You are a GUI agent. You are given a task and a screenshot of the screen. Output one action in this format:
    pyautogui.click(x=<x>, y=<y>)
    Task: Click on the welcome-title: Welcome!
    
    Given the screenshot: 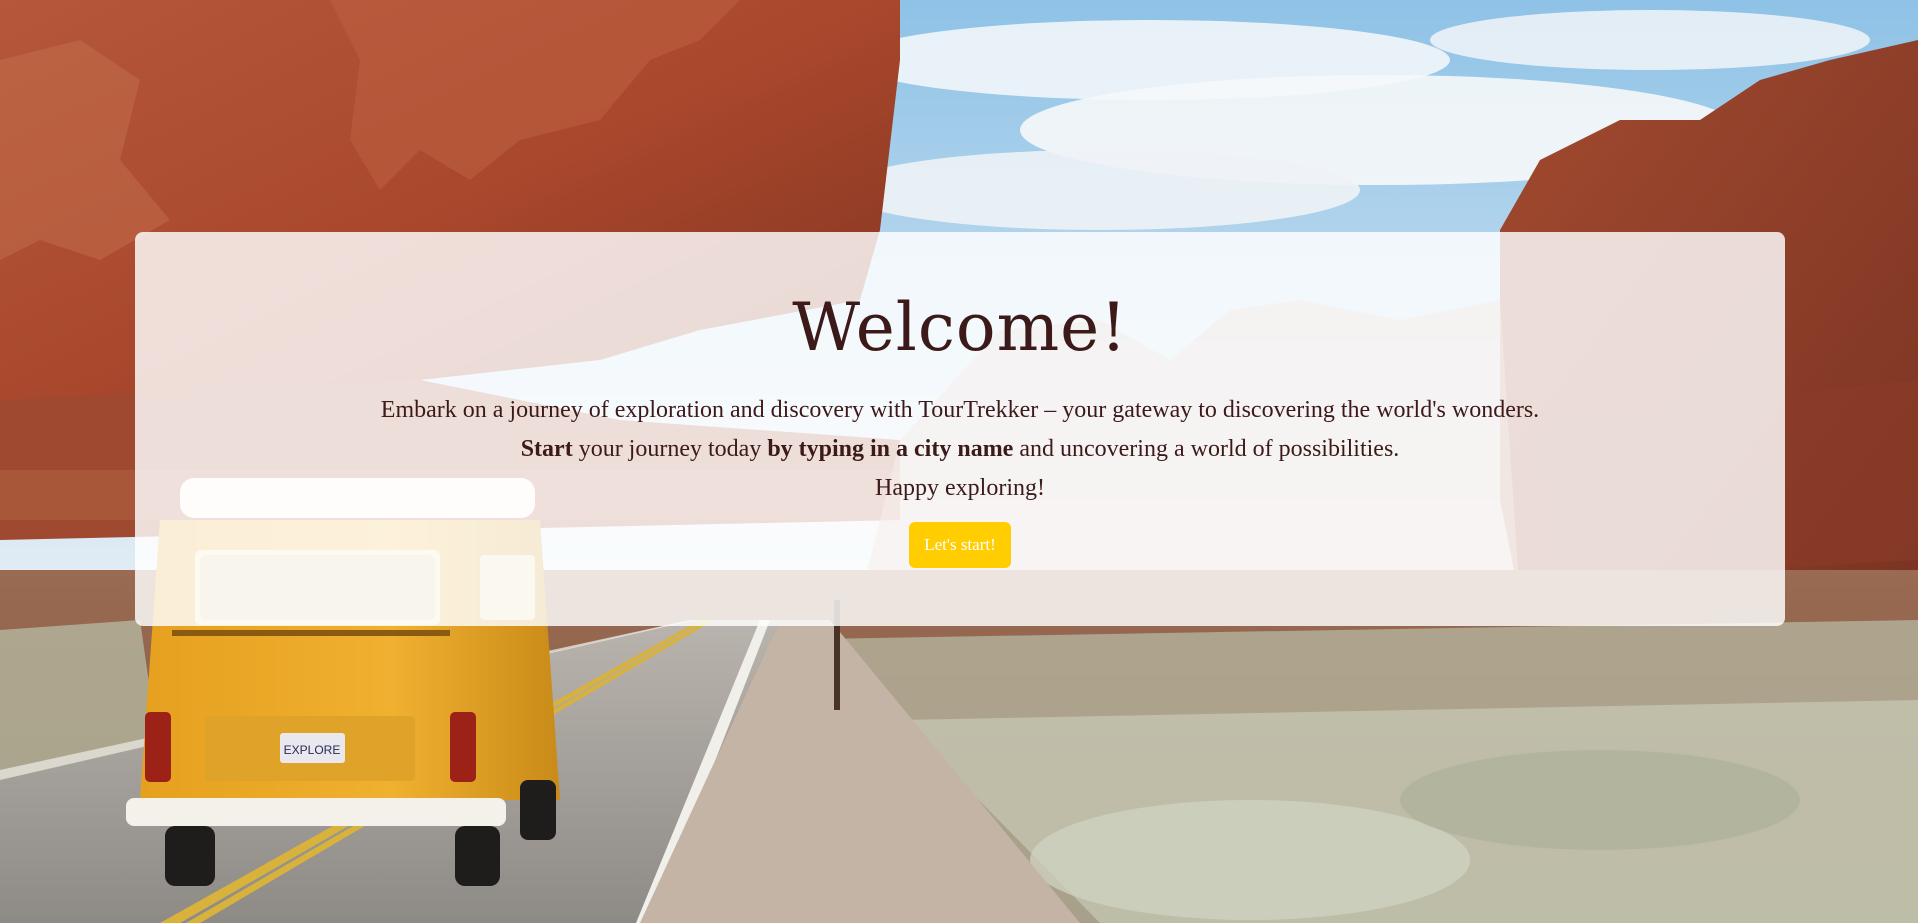 What is the action you would take?
    pyautogui.click(x=960, y=327)
    